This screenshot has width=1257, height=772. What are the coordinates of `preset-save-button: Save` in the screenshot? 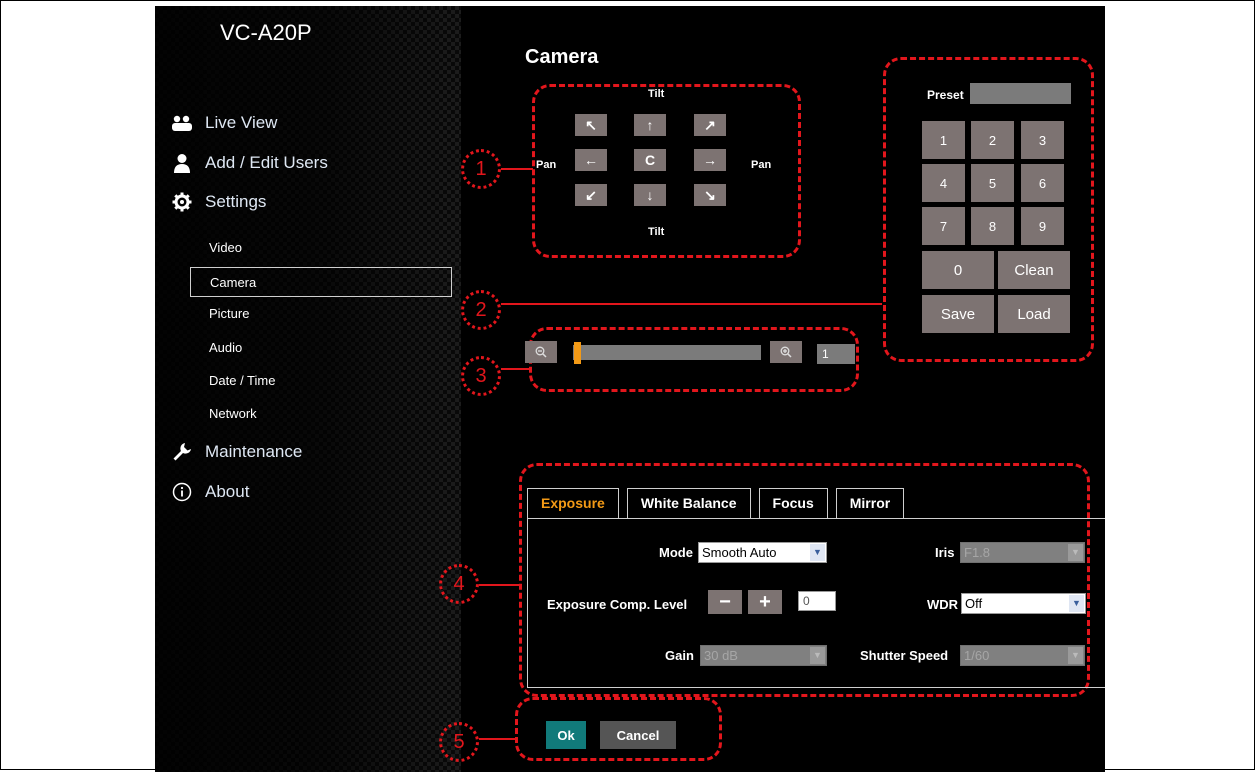 It's located at (958, 314).